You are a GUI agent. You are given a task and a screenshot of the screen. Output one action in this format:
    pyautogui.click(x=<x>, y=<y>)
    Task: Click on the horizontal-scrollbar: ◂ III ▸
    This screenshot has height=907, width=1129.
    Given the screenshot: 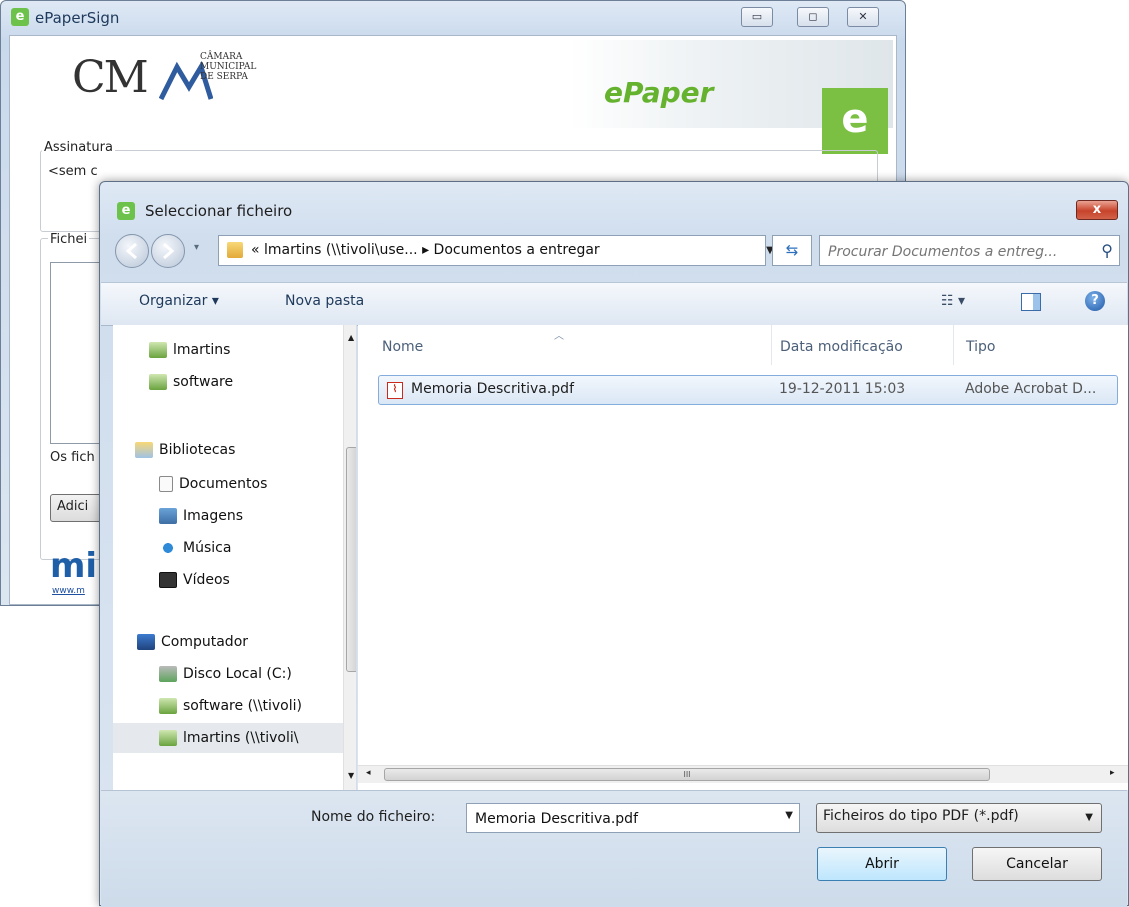 What is the action you would take?
    pyautogui.click(x=743, y=774)
    